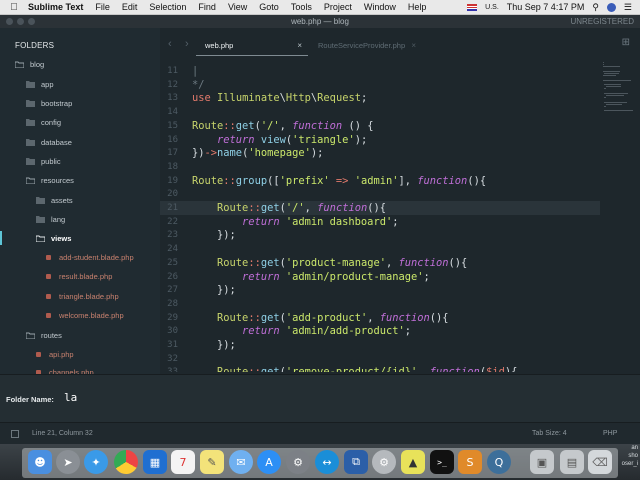  Describe the element at coordinates (595, 7) in the screenshot. I see `search-icon: ⚲` at that location.